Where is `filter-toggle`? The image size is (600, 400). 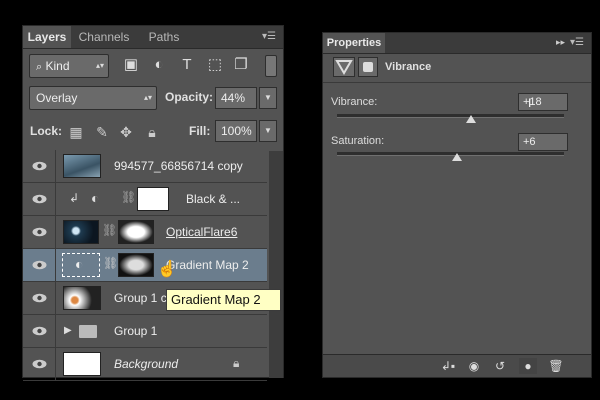 filter-toggle is located at coordinates (271, 66).